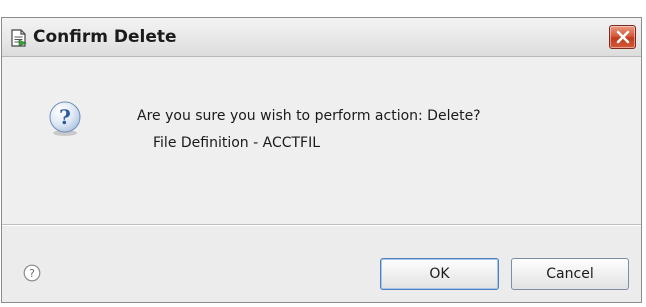  I want to click on close-button, so click(622, 37).